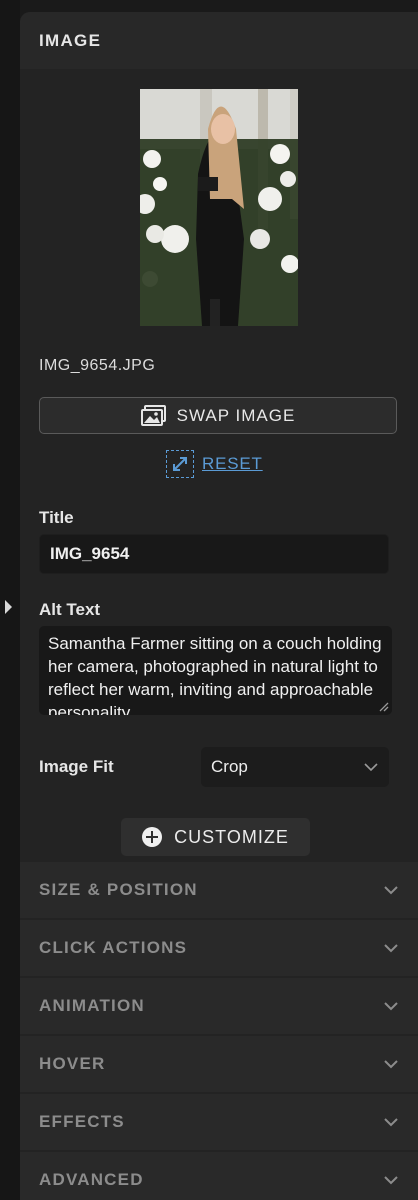 The height and width of the screenshot is (1200, 418). I want to click on section-click-actions: CLICK ACTIONS, so click(219, 948).